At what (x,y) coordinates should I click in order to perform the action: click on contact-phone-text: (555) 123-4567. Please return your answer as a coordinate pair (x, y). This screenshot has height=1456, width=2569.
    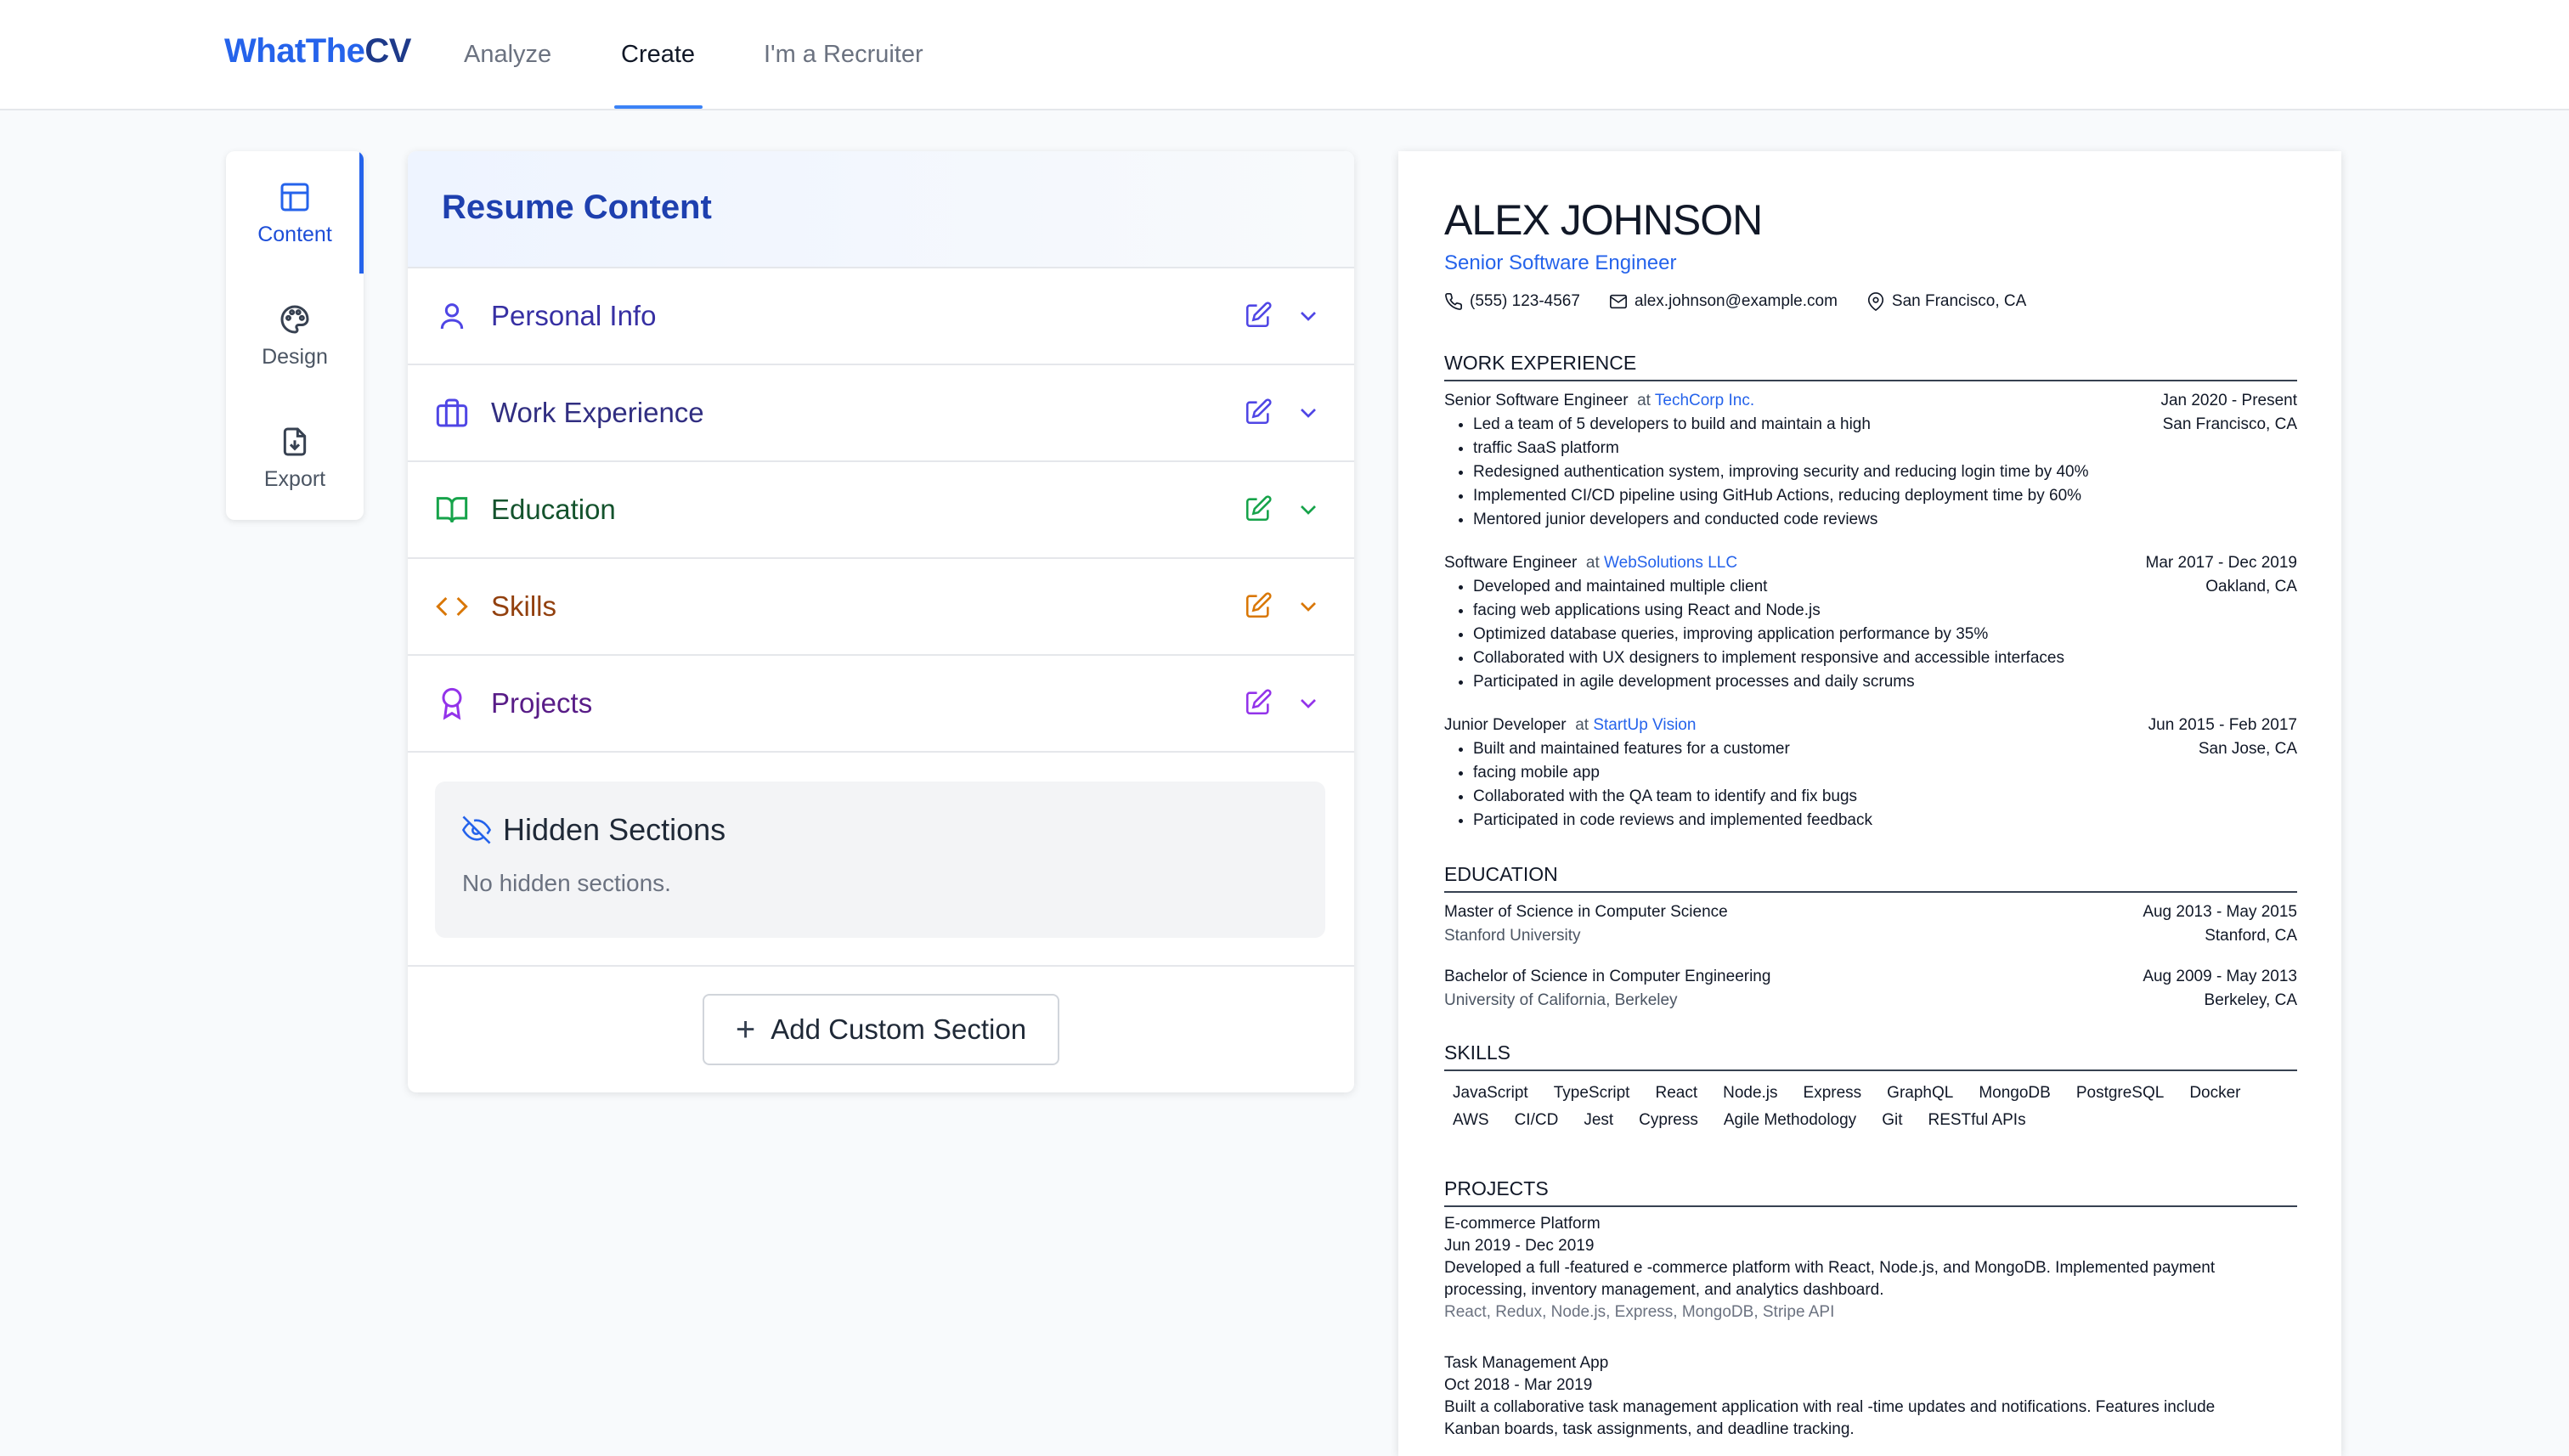
    Looking at the image, I should click on (1525, 301).